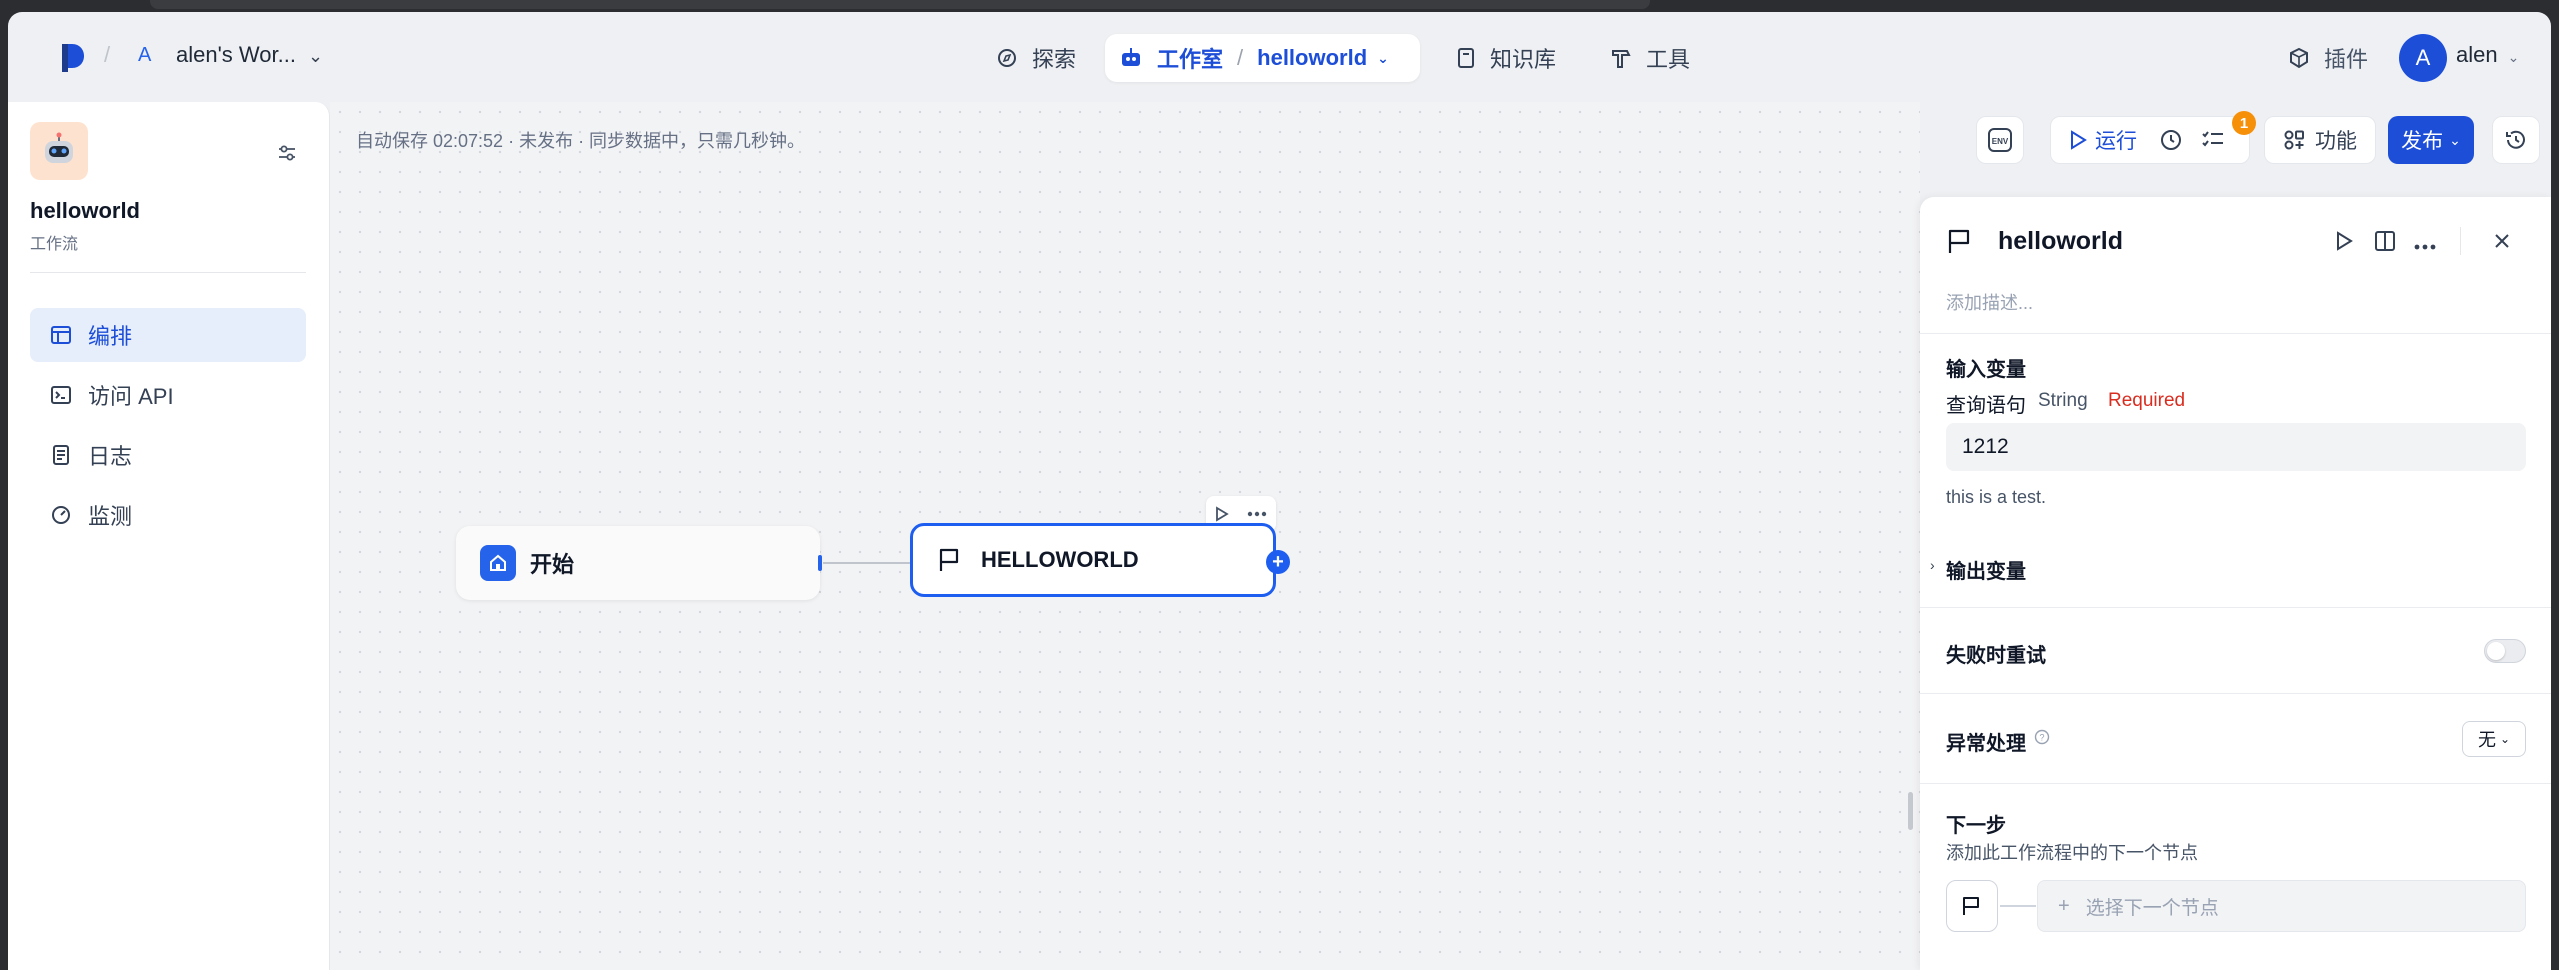 This screenshot has width=2559, height=970. Describe the element at coordinates (2147, 400) in the screenshot. I see `required-label: Required` at that location.